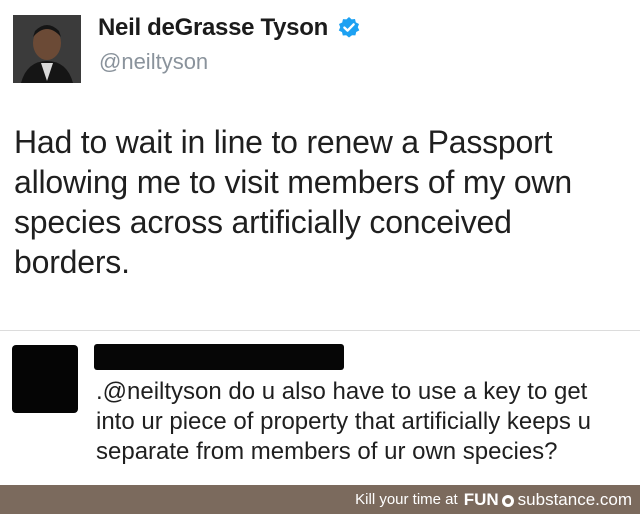 This screenshot has width=640, height=514. What do you see at coordinates (406, 499) in the screenshot?
I see `watermark-text: Kill your time at` at bounding box center [406, 499].